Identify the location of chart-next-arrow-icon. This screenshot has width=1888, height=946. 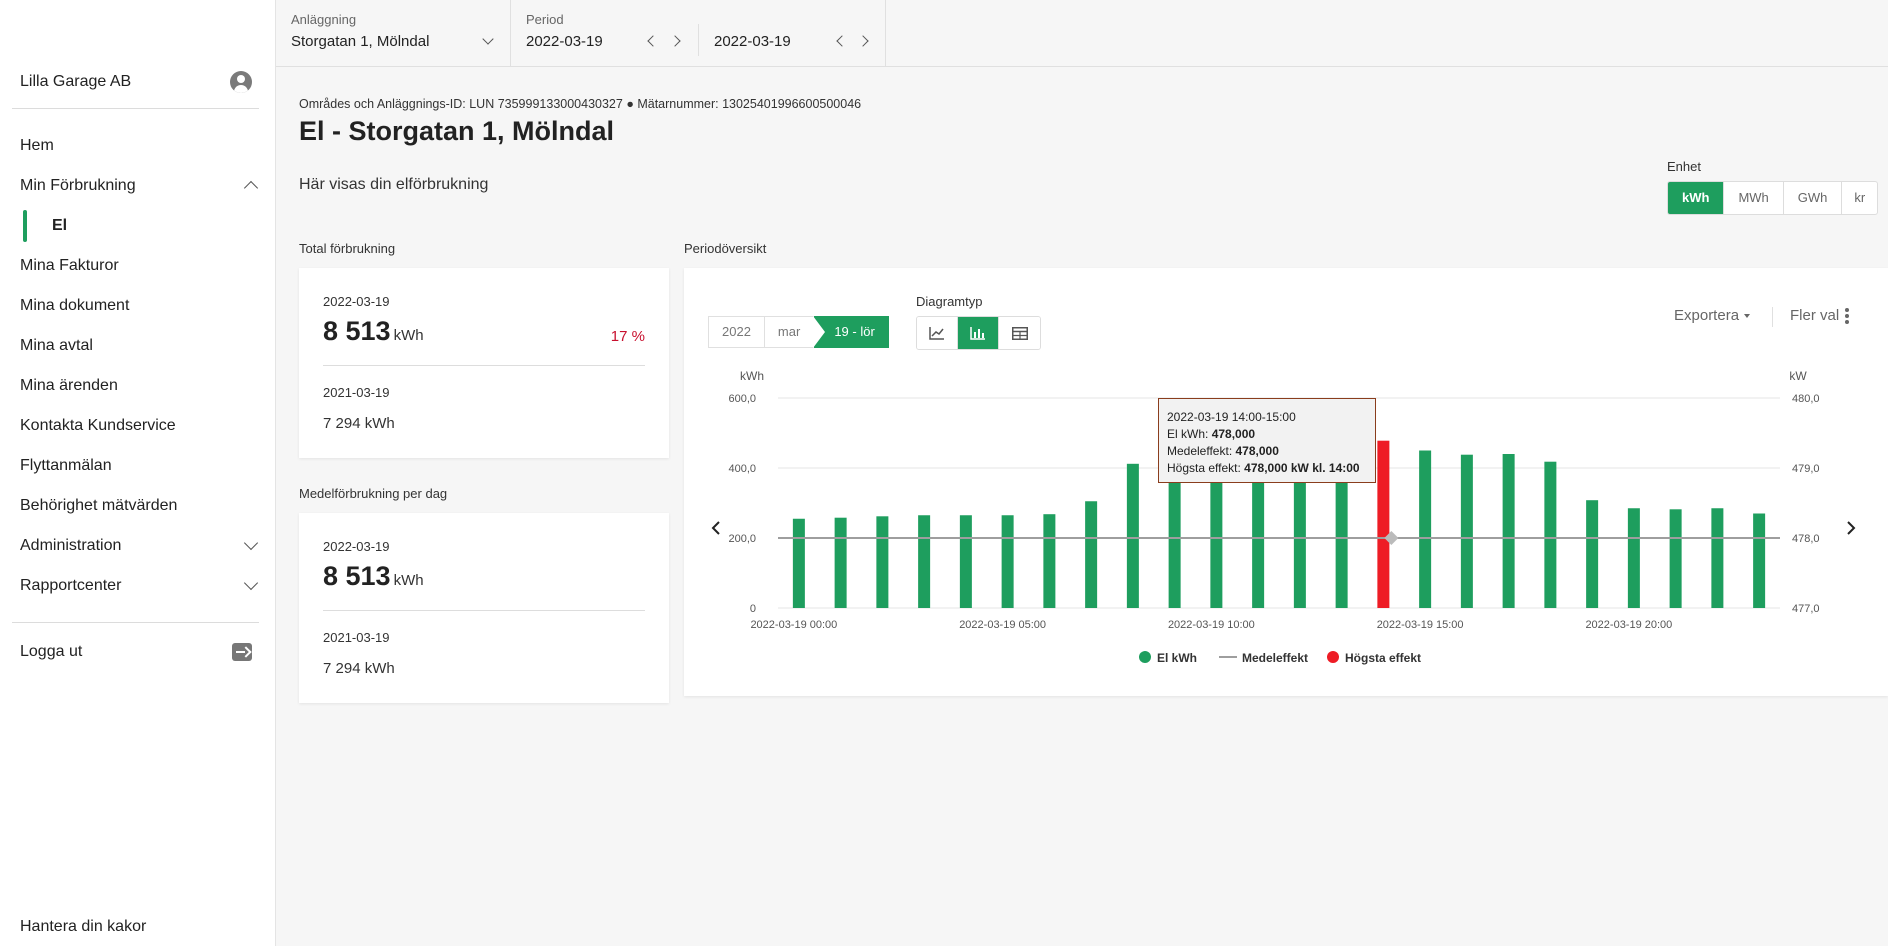
(1851, 528).